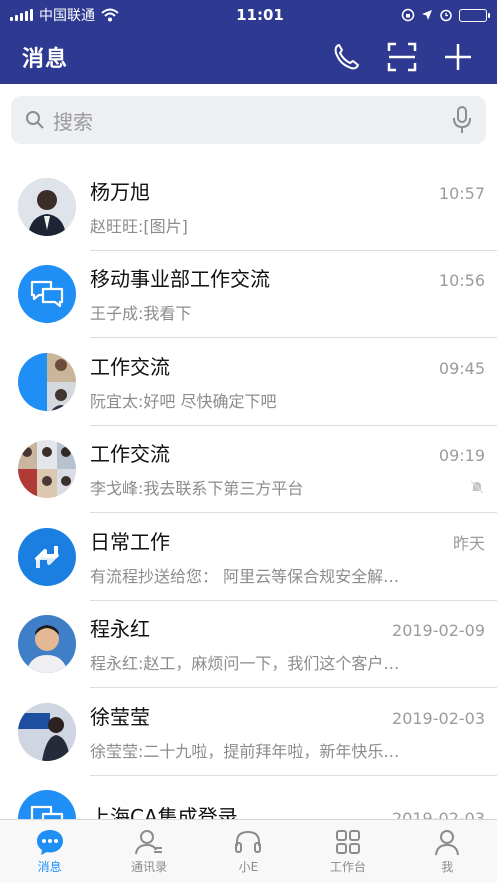 This screenshot has width=497, height=883. Describe the element at coordinates (49, 867) in the screenshot. I see `tab-label: 消息` at that location.